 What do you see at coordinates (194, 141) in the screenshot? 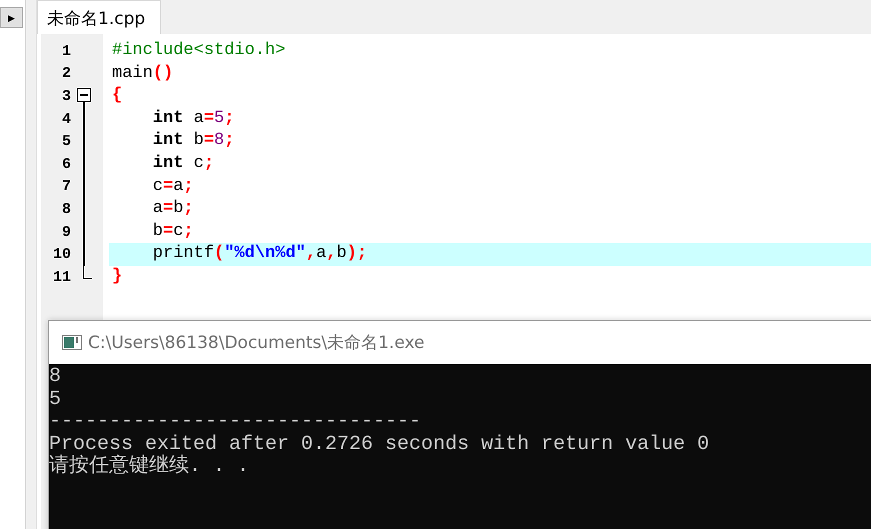
I see `code-line: int b=8;` at bounding box center [194, 141].